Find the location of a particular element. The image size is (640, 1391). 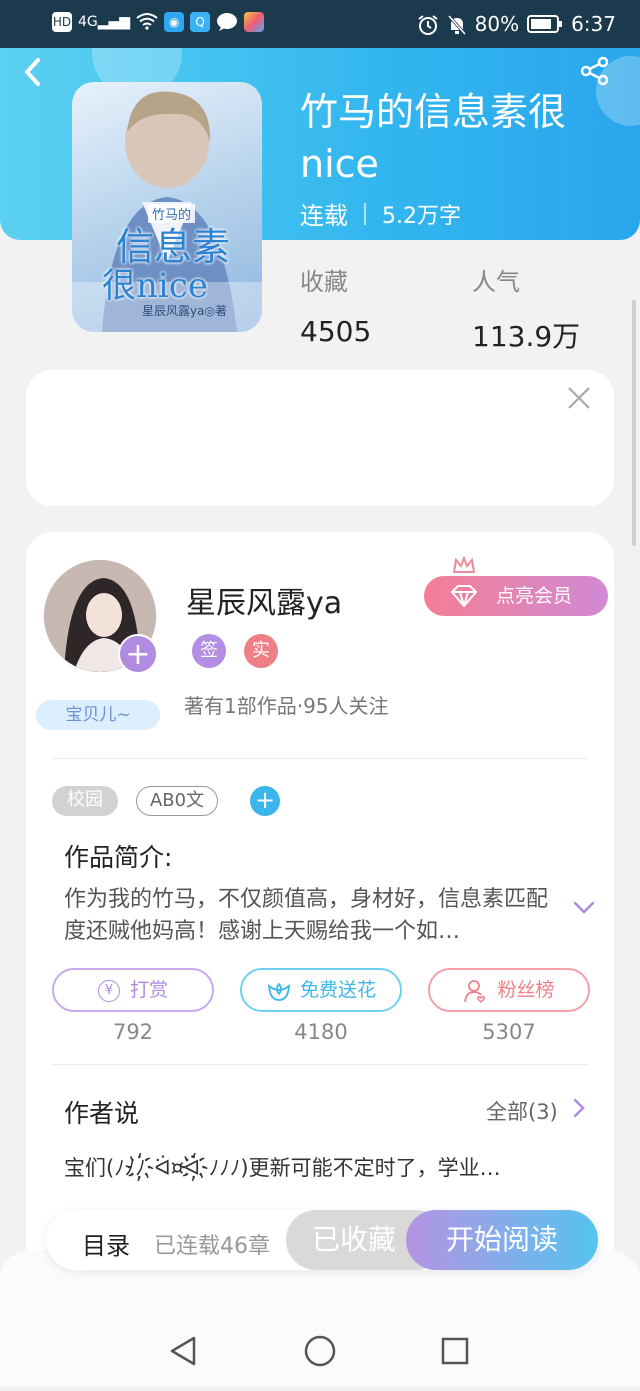

cover-title-2: 很nice is located at coordinates (155, 286).